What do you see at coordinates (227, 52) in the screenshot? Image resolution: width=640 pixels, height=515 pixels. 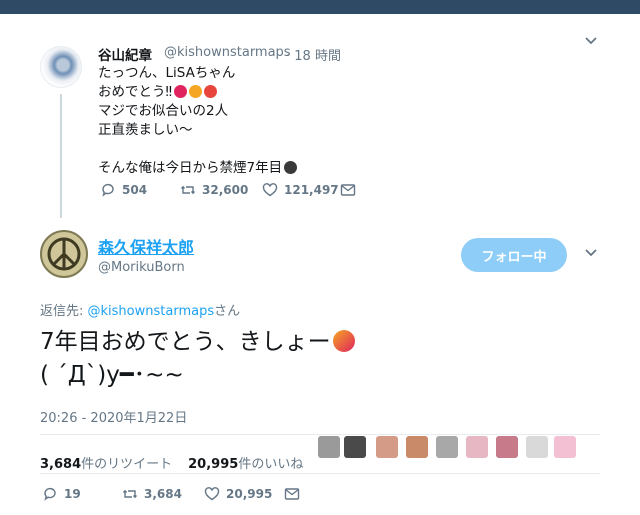 I see `parent-author-handle: @kishownstarmaps` at bounding box center [227, 52].